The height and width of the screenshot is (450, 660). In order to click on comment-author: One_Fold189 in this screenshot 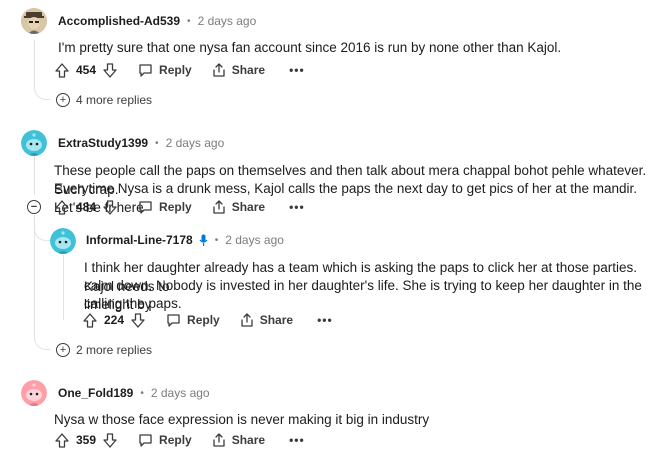, I will do `click(95, 393)`.